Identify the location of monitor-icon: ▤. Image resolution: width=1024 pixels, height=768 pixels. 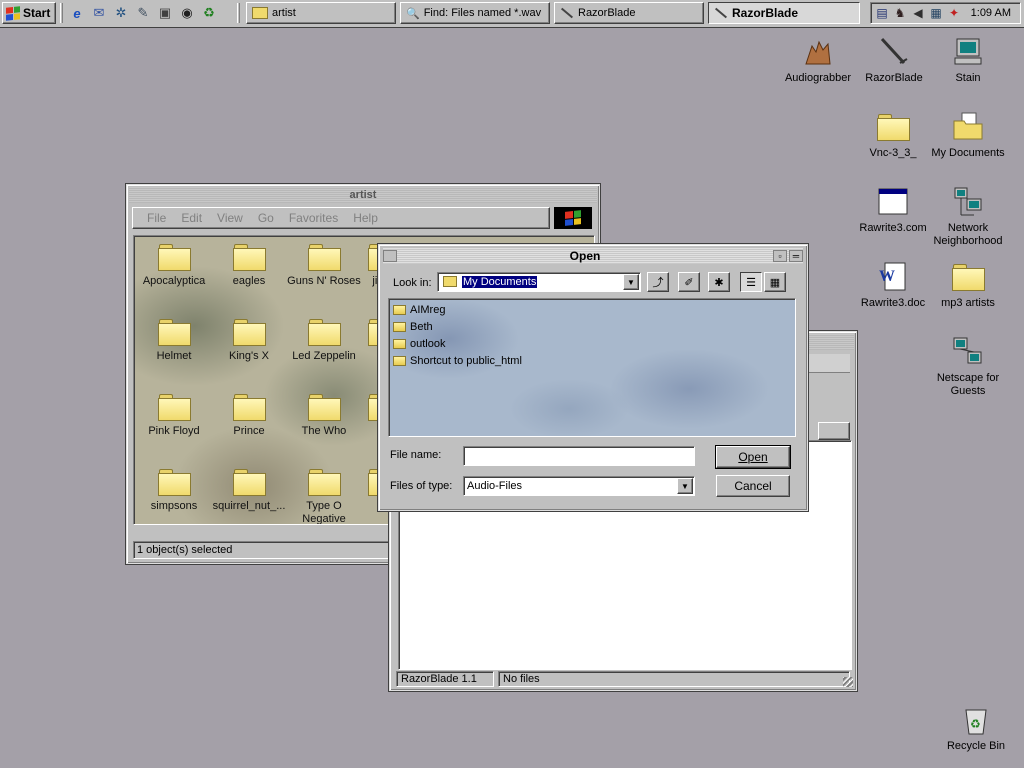
(882, 13).